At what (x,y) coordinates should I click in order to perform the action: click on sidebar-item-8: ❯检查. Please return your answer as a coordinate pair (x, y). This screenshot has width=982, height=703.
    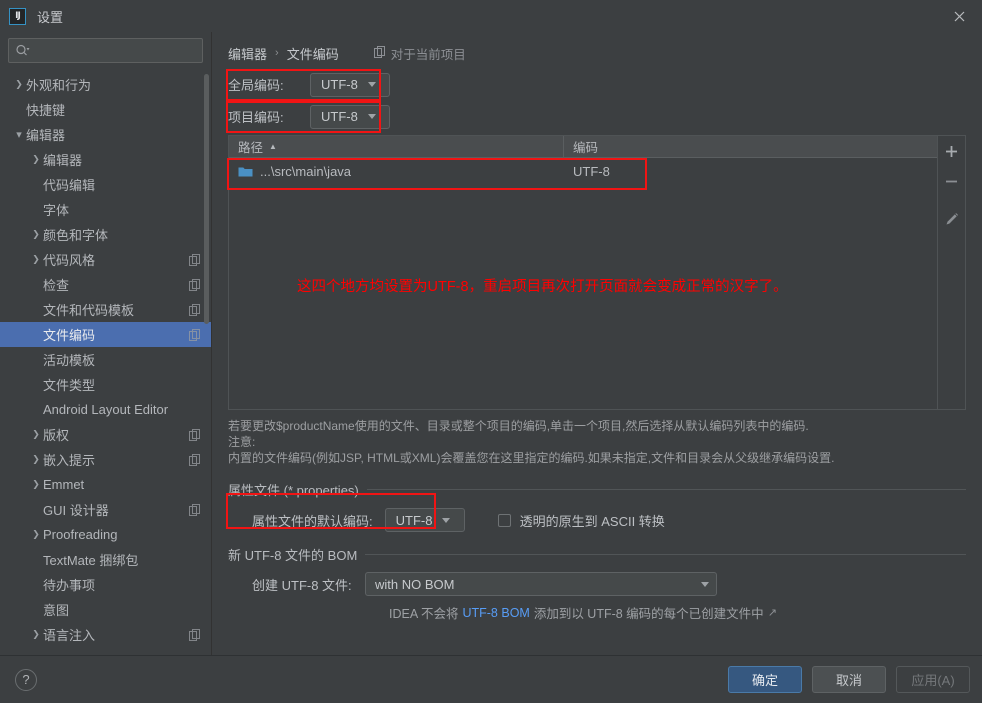
    Looking at the image, I should click on (105, 284).